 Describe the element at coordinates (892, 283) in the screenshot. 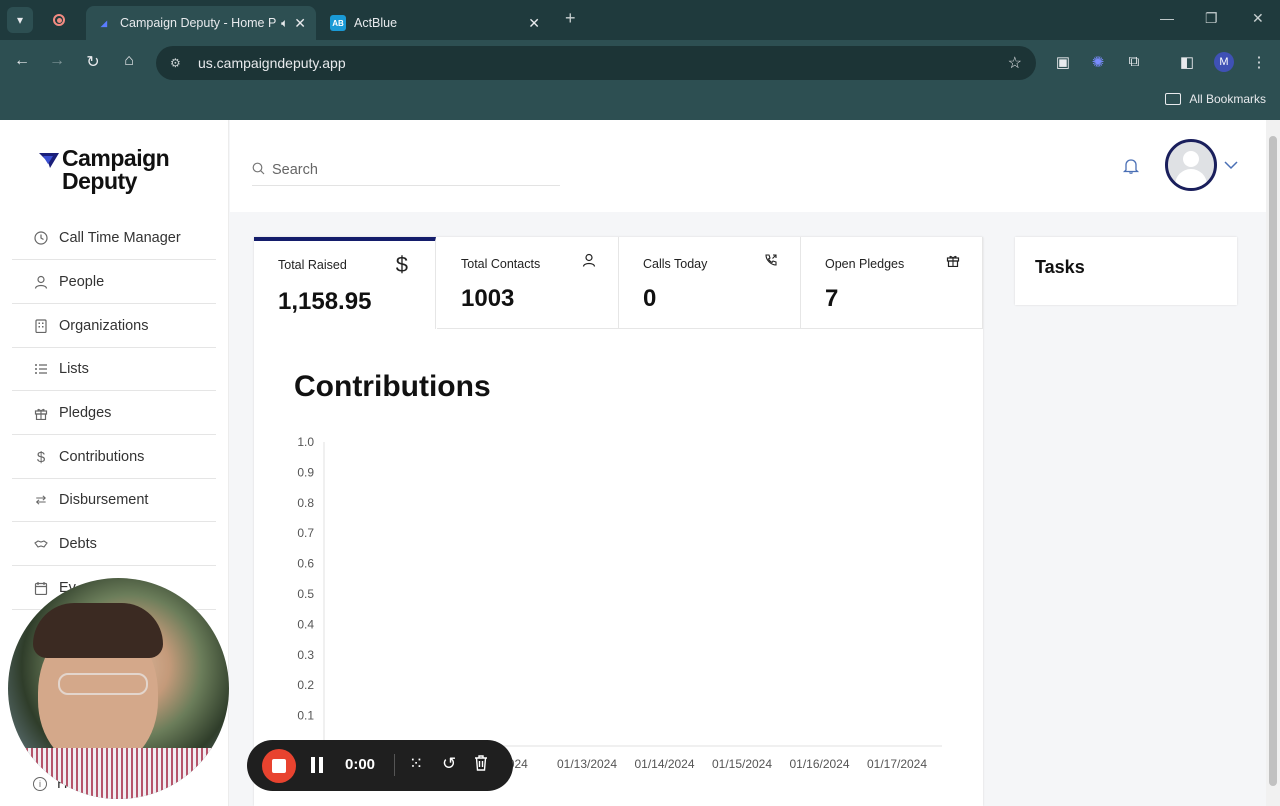

I see `stat-open-pledges: Open Pledges 7` at that location.